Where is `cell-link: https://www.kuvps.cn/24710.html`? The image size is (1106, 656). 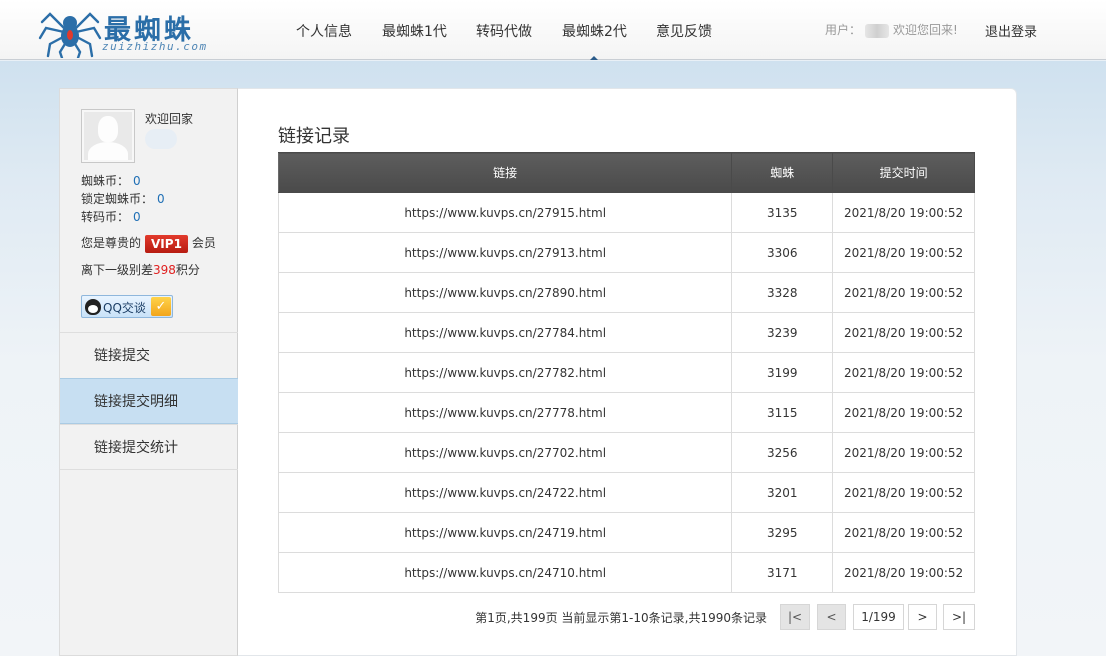
cell-link: https://www.kuvps.cn/24710.html is located at coordinates (505, 572).